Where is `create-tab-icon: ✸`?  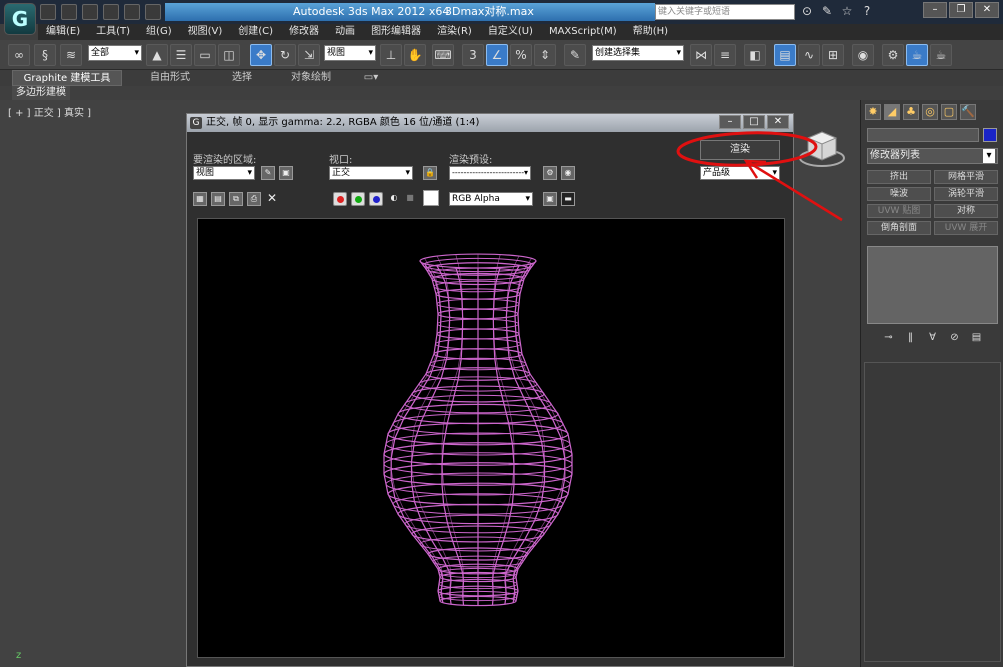 create-tab-icon: ✸ is located at coordinates (873, 112).